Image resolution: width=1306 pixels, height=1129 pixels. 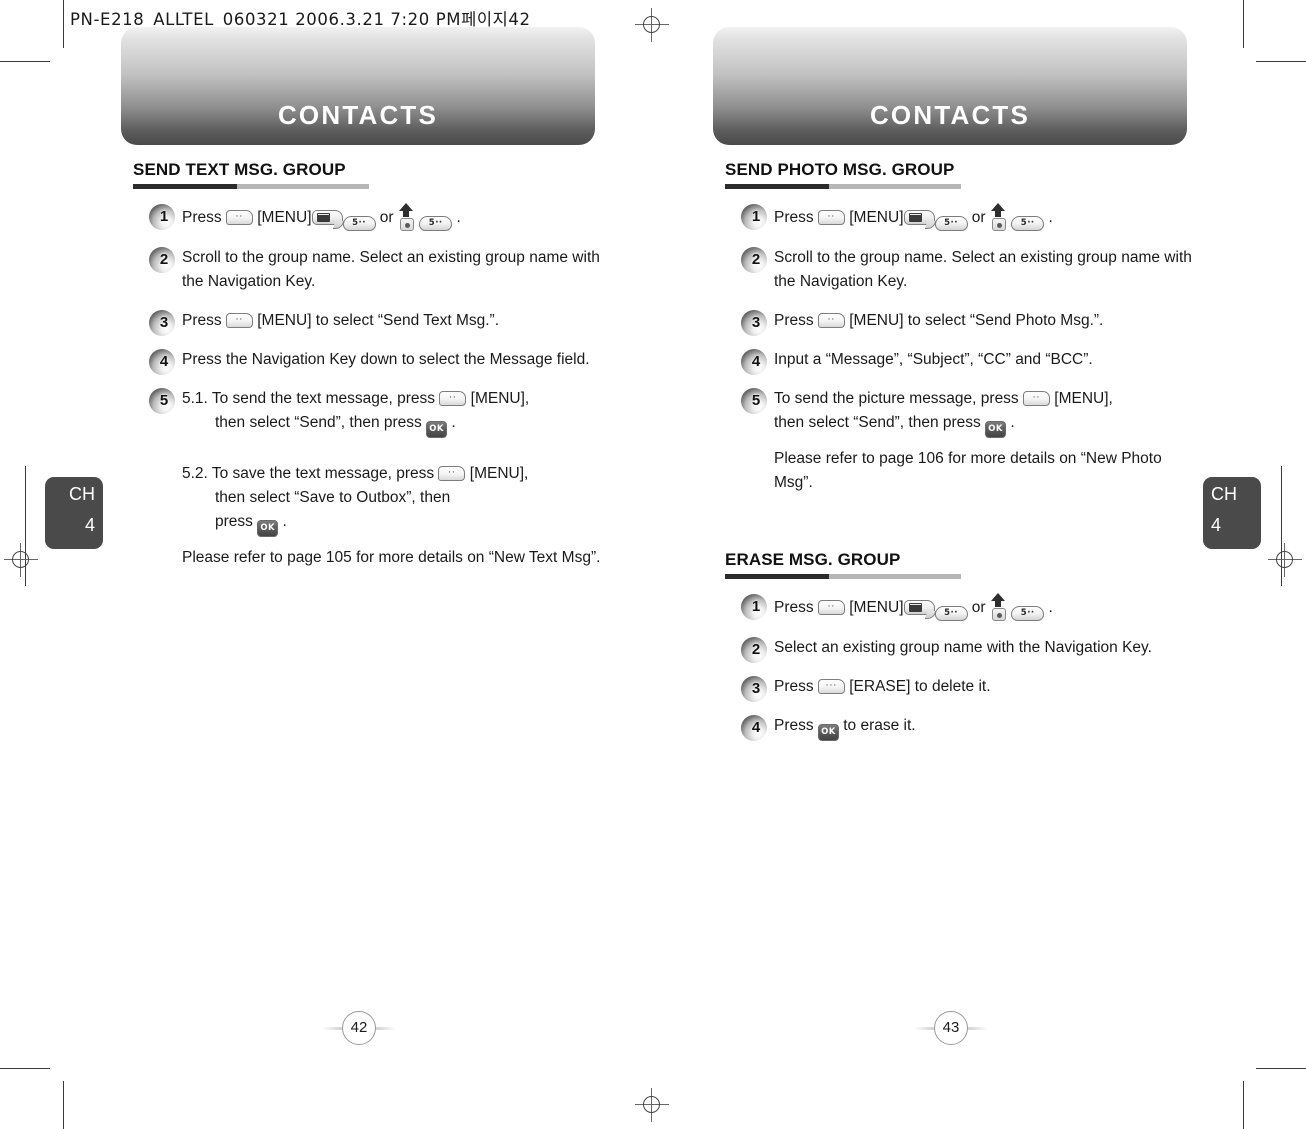 What do you see at coordinates (984, 687) in the screenshot?
I see `step-body: Press ··· [ERASE] to delete it.` at bounding box center [984, 687].